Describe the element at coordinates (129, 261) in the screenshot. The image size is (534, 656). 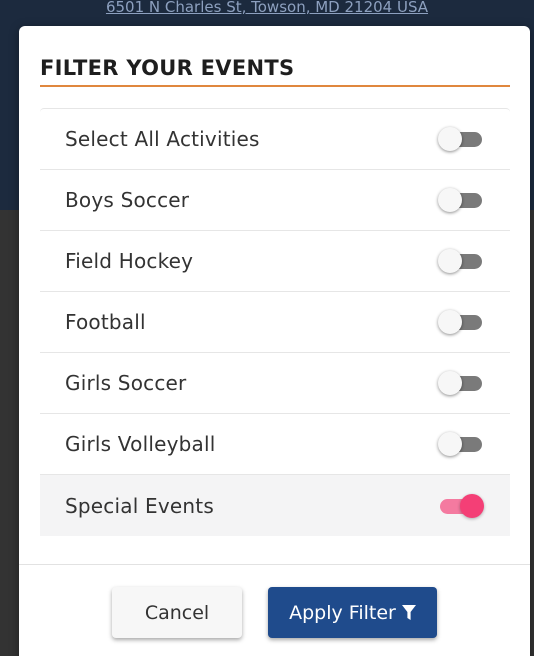
I see `activity-label: Field Hockey` at that location.